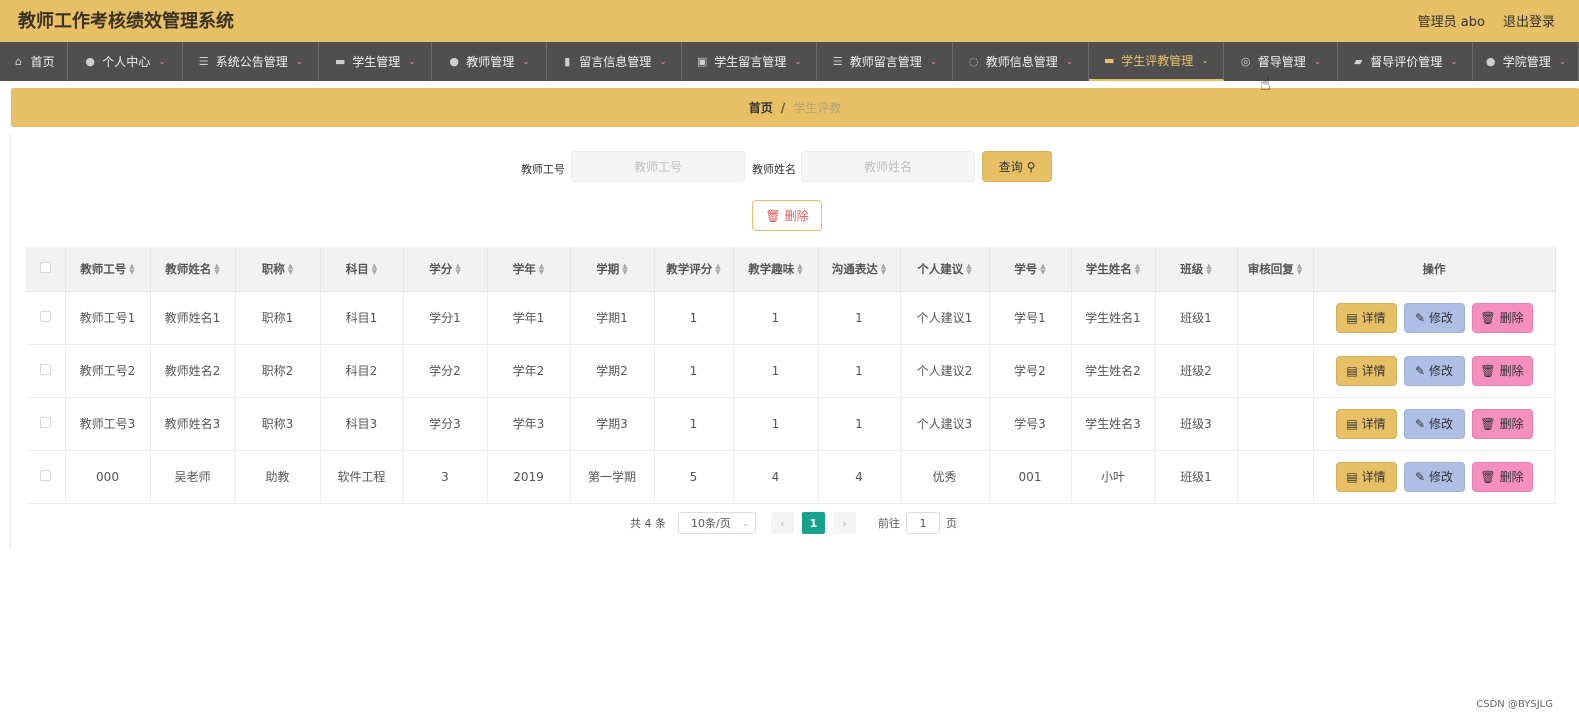 The height and width of the screenshot is (725, 1579). What do you see at coordinates (854, 268) in the screenshot?
I see `column-header-label: 沟通表达` at bounding box center [854, 268].